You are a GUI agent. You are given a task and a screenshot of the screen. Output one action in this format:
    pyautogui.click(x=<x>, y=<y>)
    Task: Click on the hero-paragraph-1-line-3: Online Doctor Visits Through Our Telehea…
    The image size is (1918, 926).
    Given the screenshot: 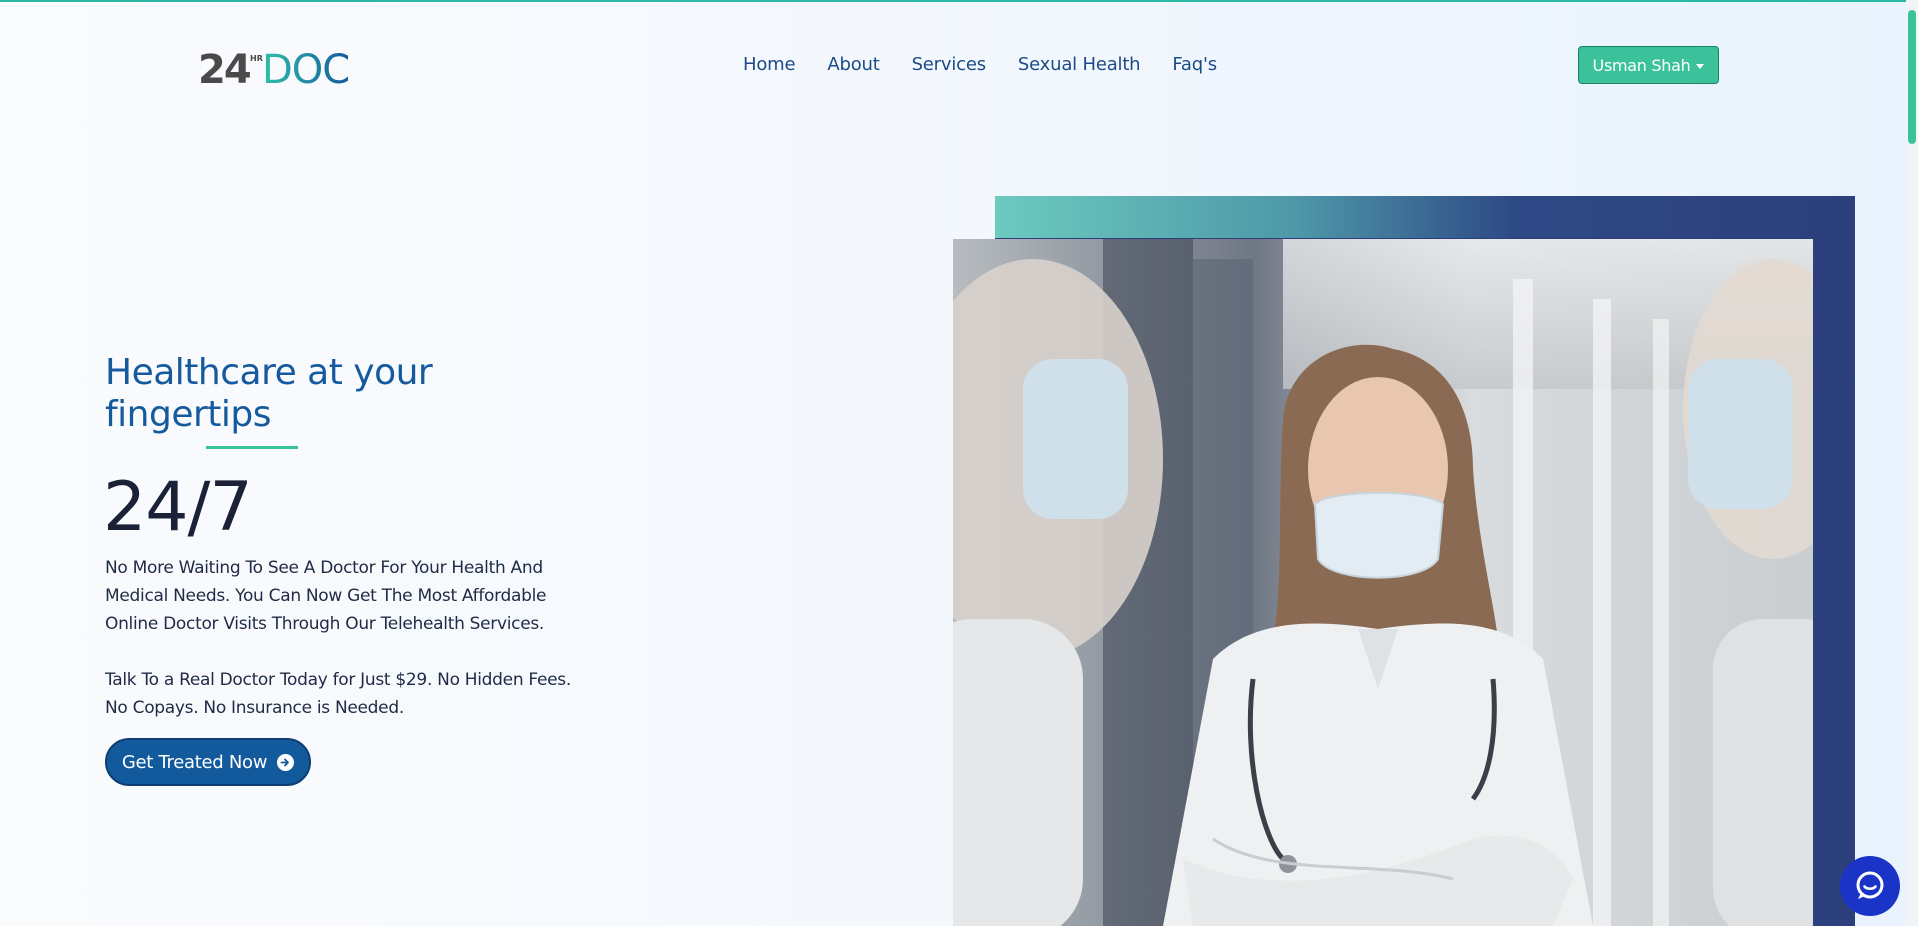 What is the action you would take?
    pyautogui.click(x=325, y=624)
    